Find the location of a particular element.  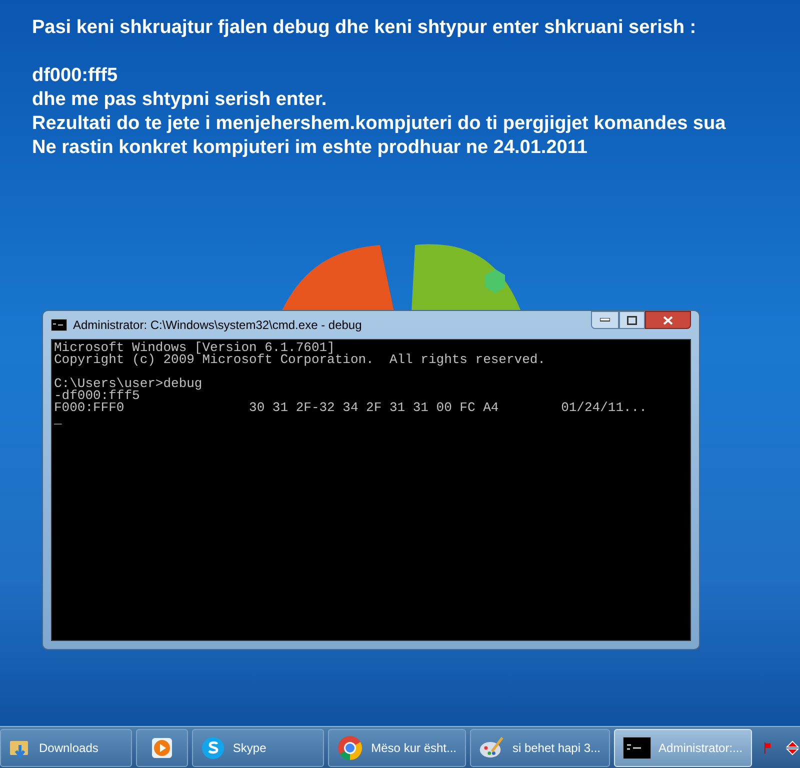

minimize-icon is located at coordinates (605, 320).